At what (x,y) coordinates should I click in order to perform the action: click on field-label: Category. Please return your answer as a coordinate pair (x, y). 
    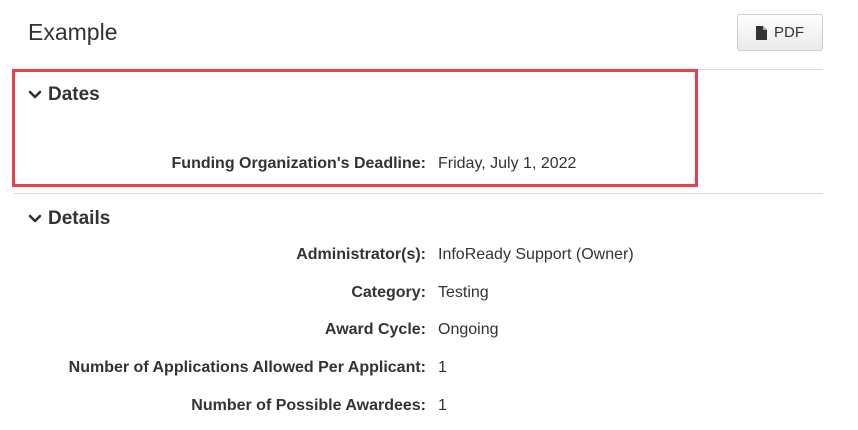
    Looking at the image, I should click on (213, 293).